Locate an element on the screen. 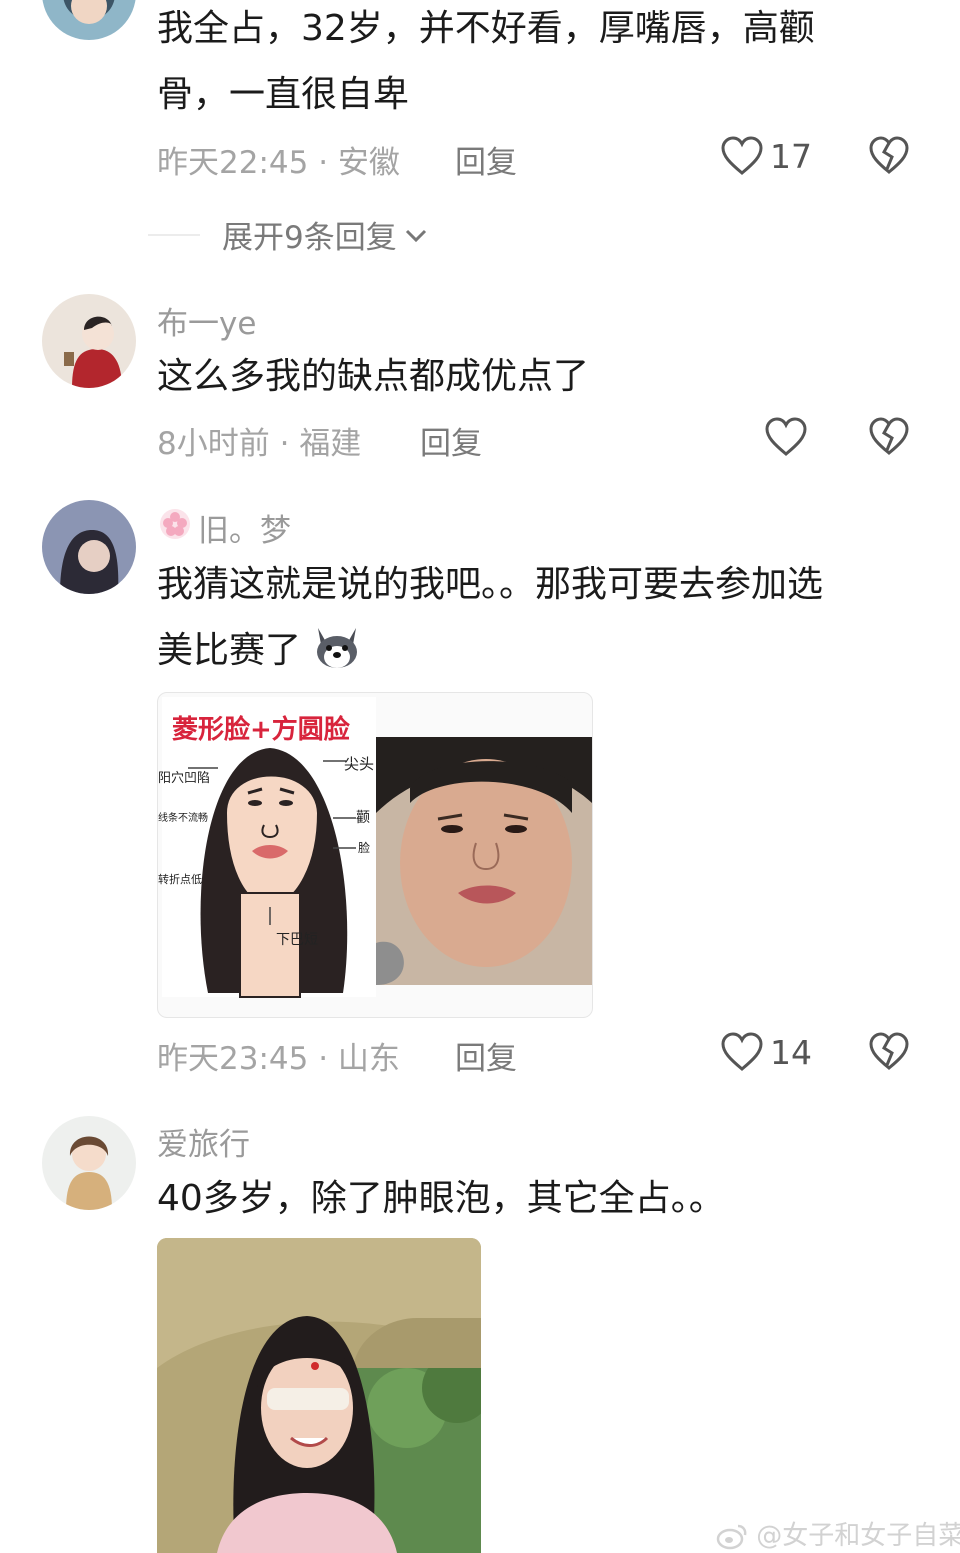 Image resolution: width=960 pixels, height=1553 pixels. weibo-logo-icon is located at coordinates (731, 1537).